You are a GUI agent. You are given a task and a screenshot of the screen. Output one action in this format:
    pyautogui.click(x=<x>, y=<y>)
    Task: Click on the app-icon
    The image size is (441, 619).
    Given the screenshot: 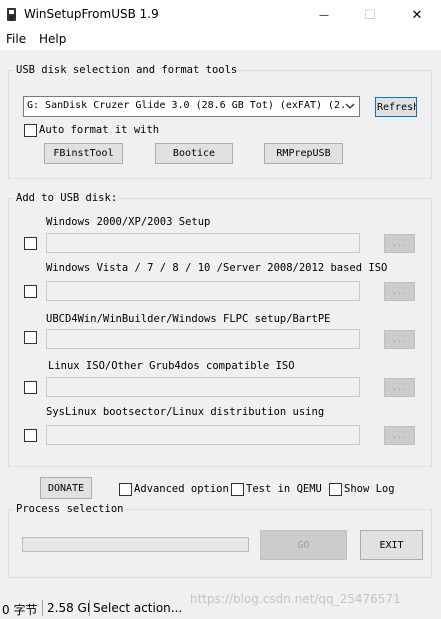 What is the action you would take?
    pyautogui.click(x=11, y=14)
    